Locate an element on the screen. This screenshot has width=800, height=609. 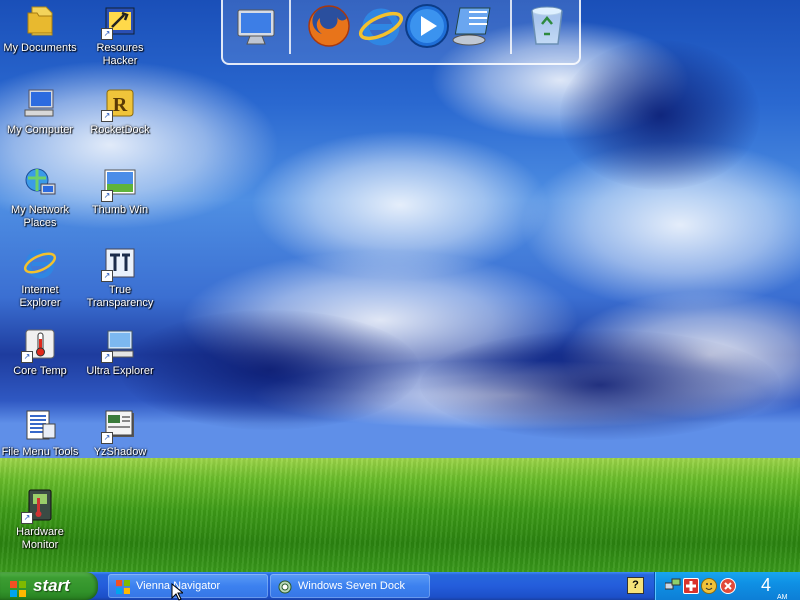
start-button: start is located at coordinates (49, 586).